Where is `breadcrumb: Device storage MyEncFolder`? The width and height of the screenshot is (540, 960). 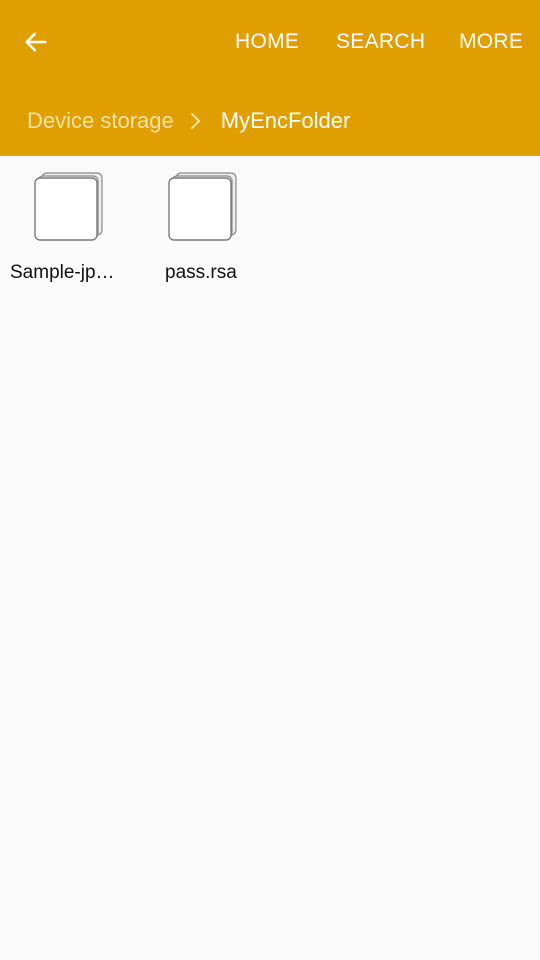 breadcrumb: Device storage MyEncFolder is located at coordinates (188, 121).